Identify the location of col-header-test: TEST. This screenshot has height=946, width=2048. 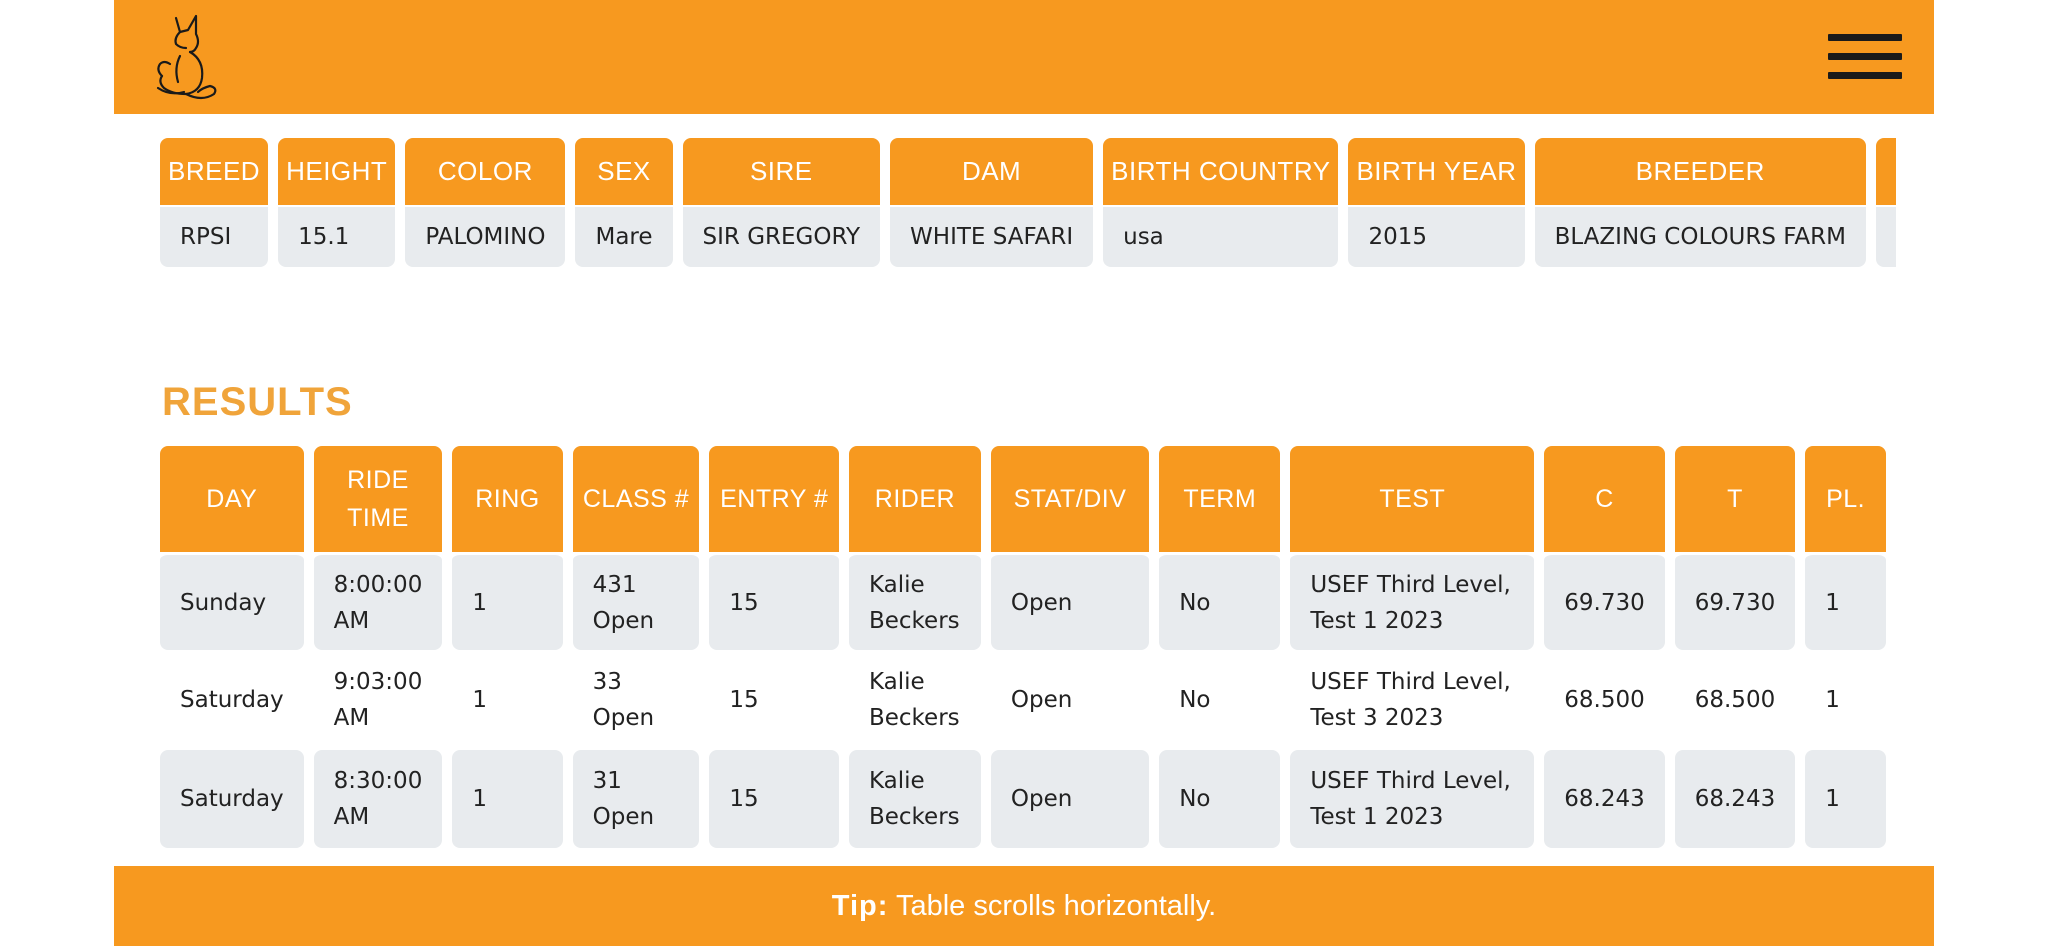
(1412, 499).